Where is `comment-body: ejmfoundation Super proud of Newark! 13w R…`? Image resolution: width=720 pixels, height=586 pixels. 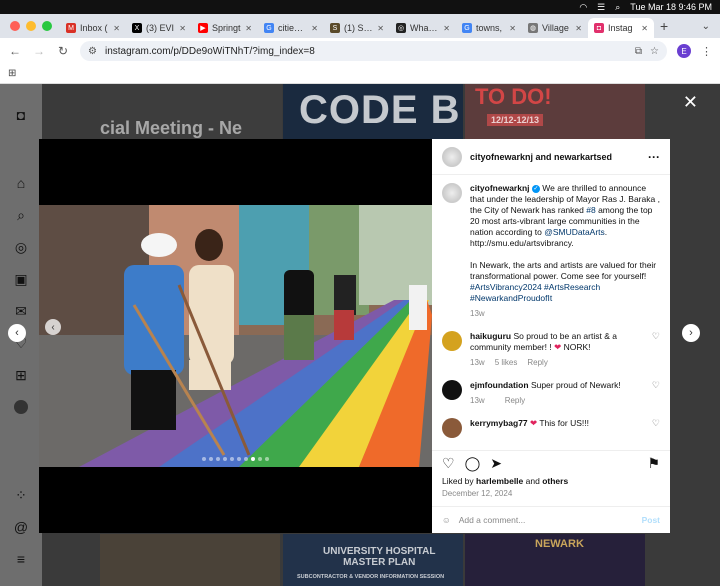
comment-body: ejmfoundation Super proud of Newark! 13w R… is located at coordinates (557, 393).